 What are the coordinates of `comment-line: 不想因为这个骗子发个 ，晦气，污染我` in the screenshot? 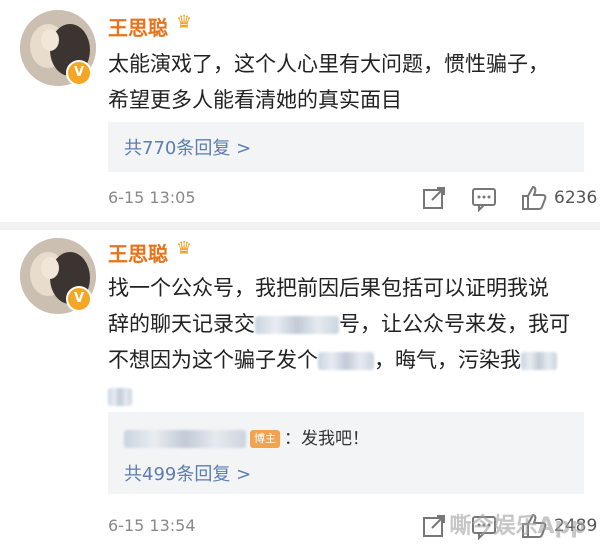 It's located at (348, 360).